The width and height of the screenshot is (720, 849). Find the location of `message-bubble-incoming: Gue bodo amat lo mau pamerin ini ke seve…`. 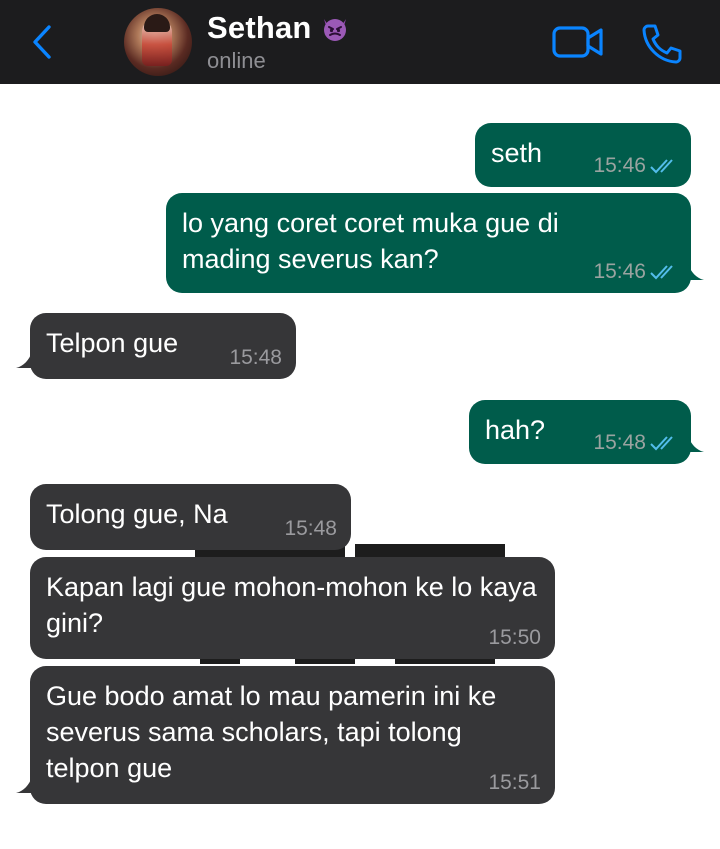

message-bubble-incoming: Gue bodo amat lo mau pamerin ini ke seve… is located at coordinates (292, 735).